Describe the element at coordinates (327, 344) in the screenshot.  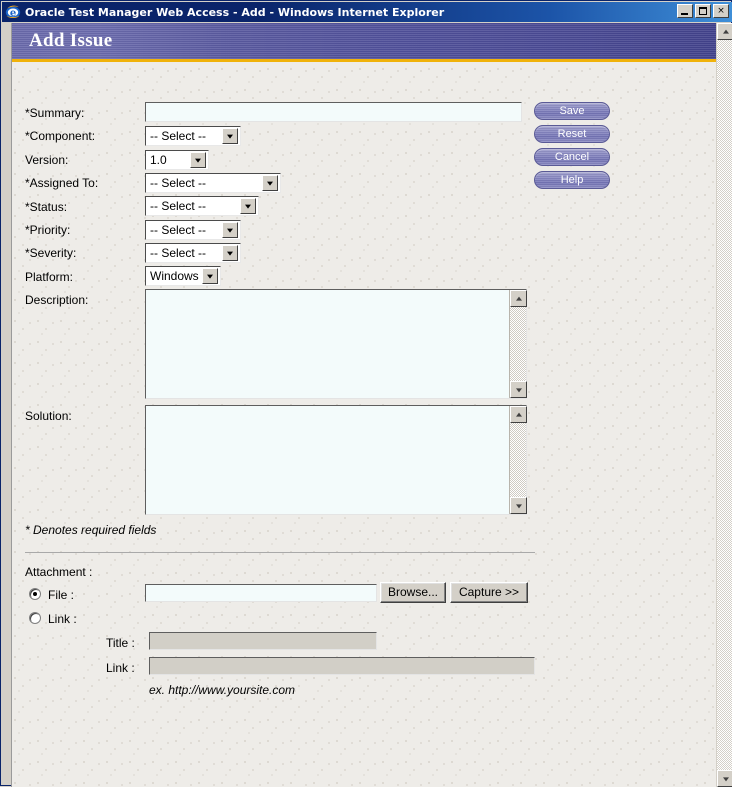
I see `description-textarea` at that location.